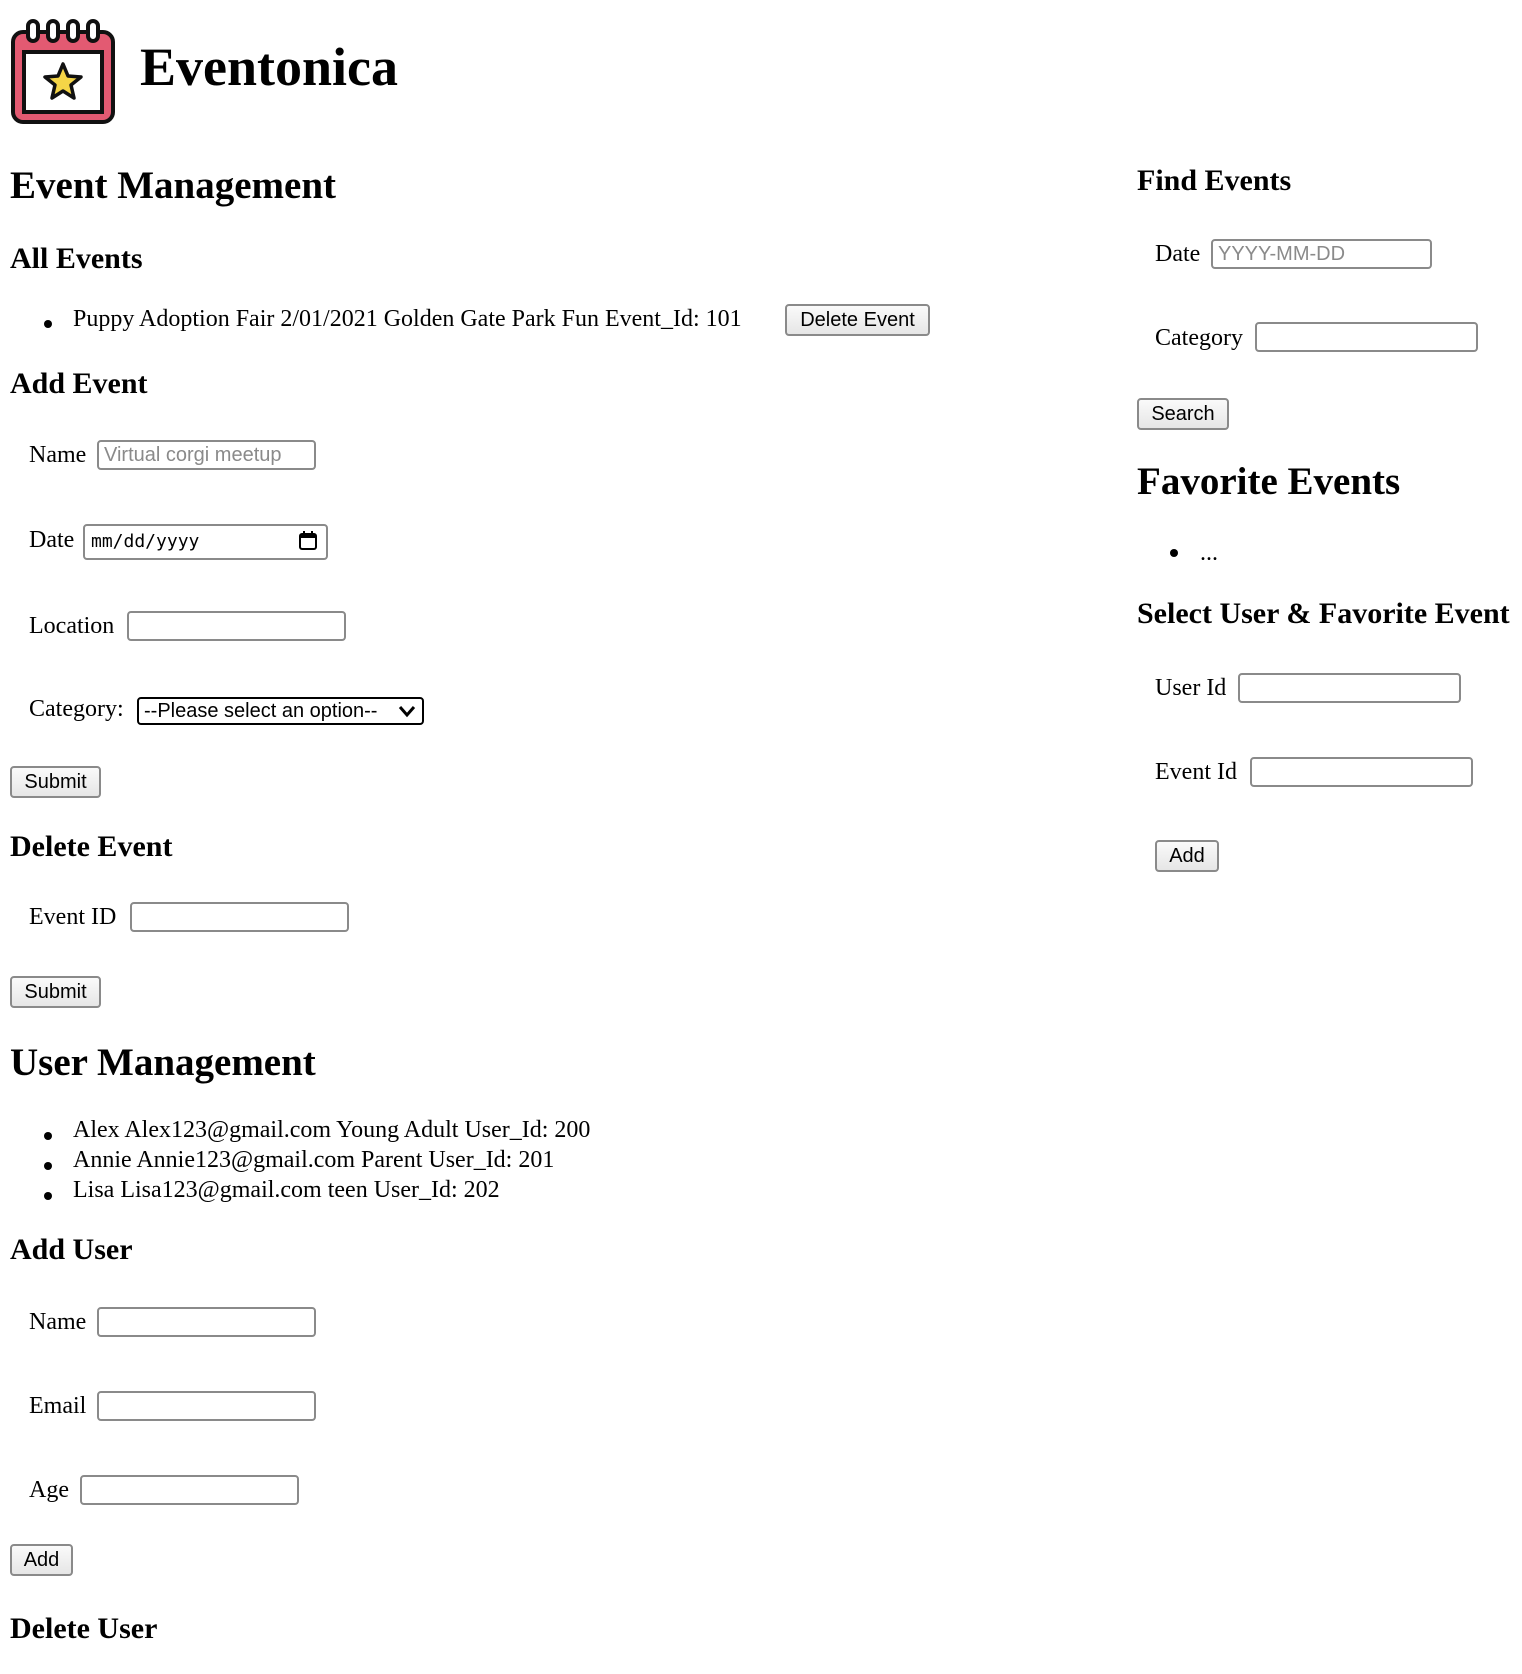 The width and height of the screenshot is (1522, 1674). Describe the element at coordinates (58, 1406) in the screenshot. I see `user-email-label: Email` at that location.